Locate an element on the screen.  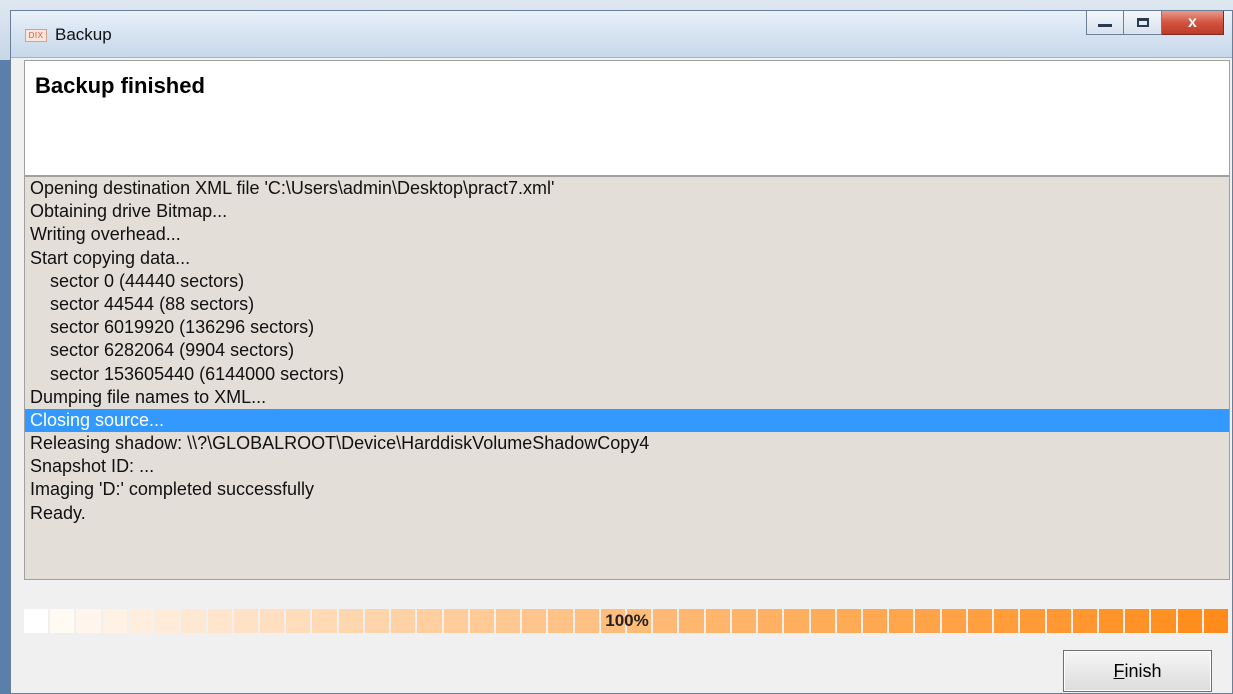
log-line: Ready. is located at coordinates (627, 513).